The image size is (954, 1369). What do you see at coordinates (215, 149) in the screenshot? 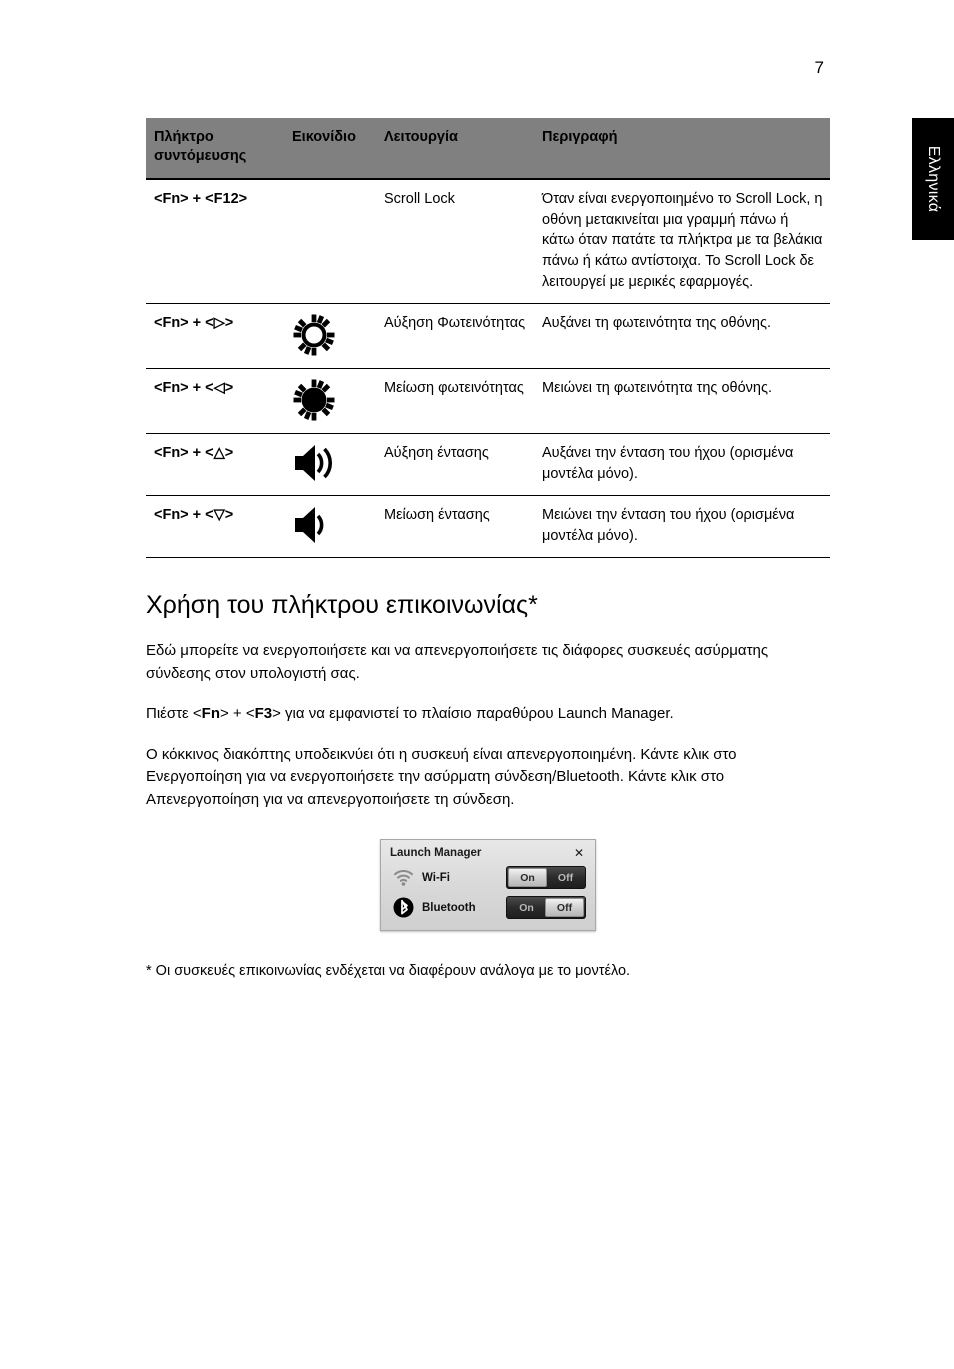
I see `header-hotkey: Πλήκτρο συντόμευσης` at bounding box center [215, 149].